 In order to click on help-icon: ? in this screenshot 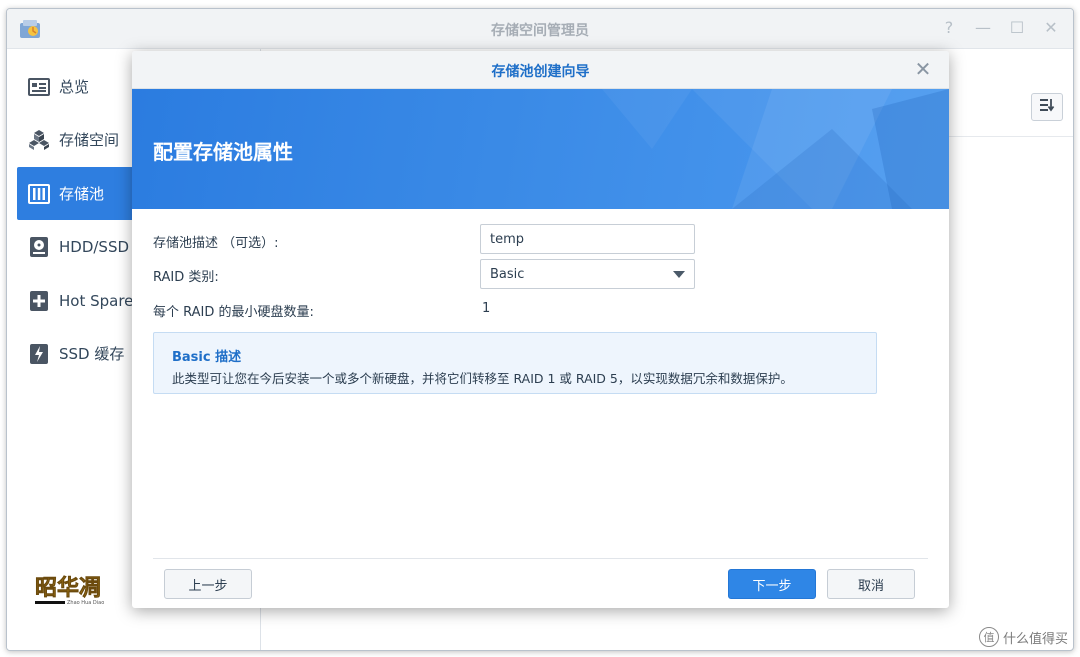, I will do `click(949, 28)`.